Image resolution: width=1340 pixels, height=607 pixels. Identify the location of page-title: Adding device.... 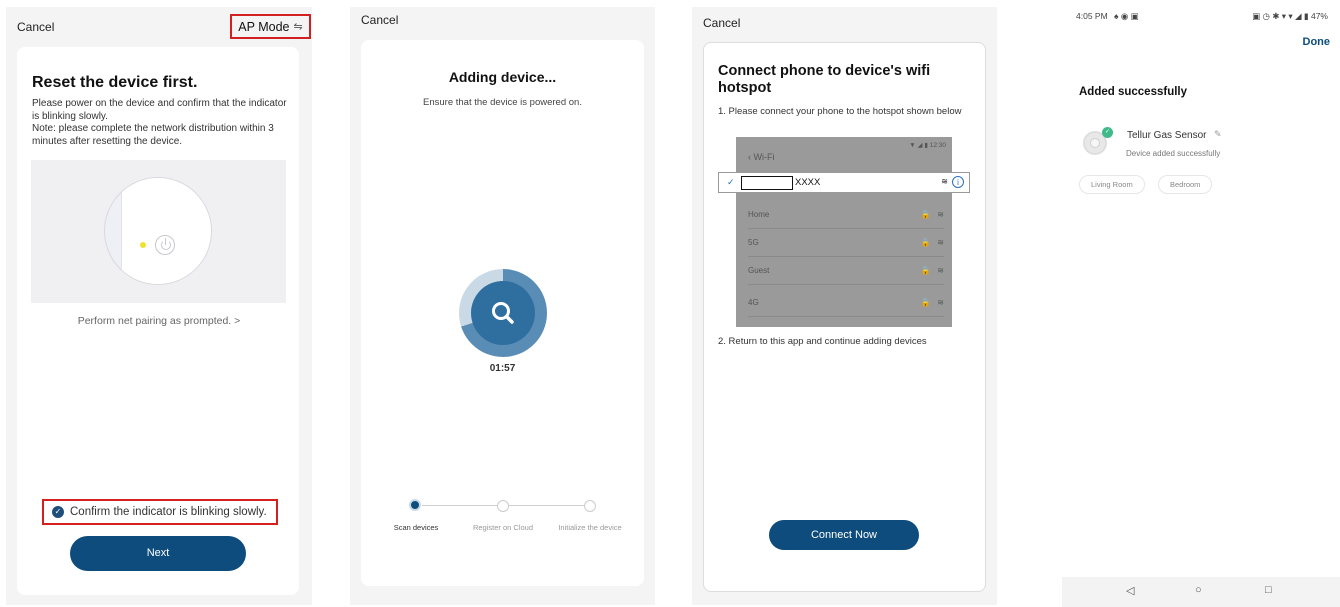
(502, 77).